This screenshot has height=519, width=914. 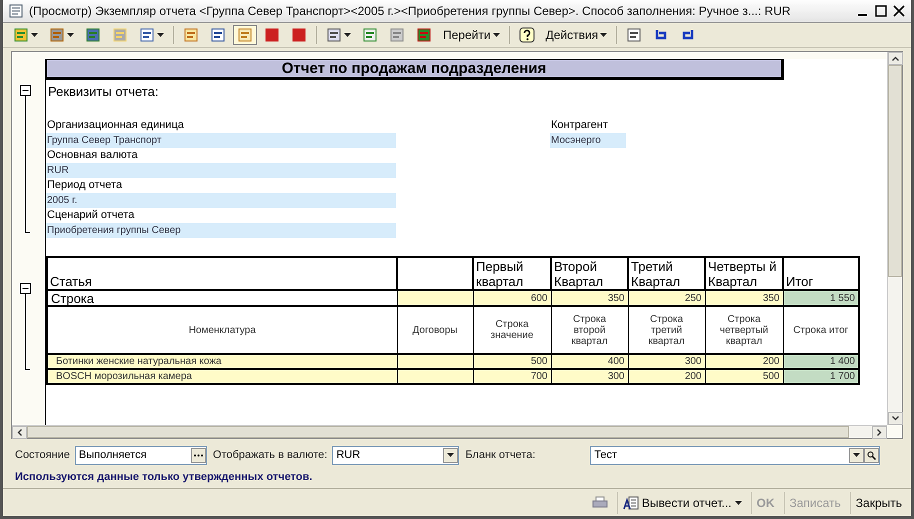 What do you see at coordinates (140, 455) in the screenshot?
I see `choice-field: Выполняется` at bounding box center [140, 455].